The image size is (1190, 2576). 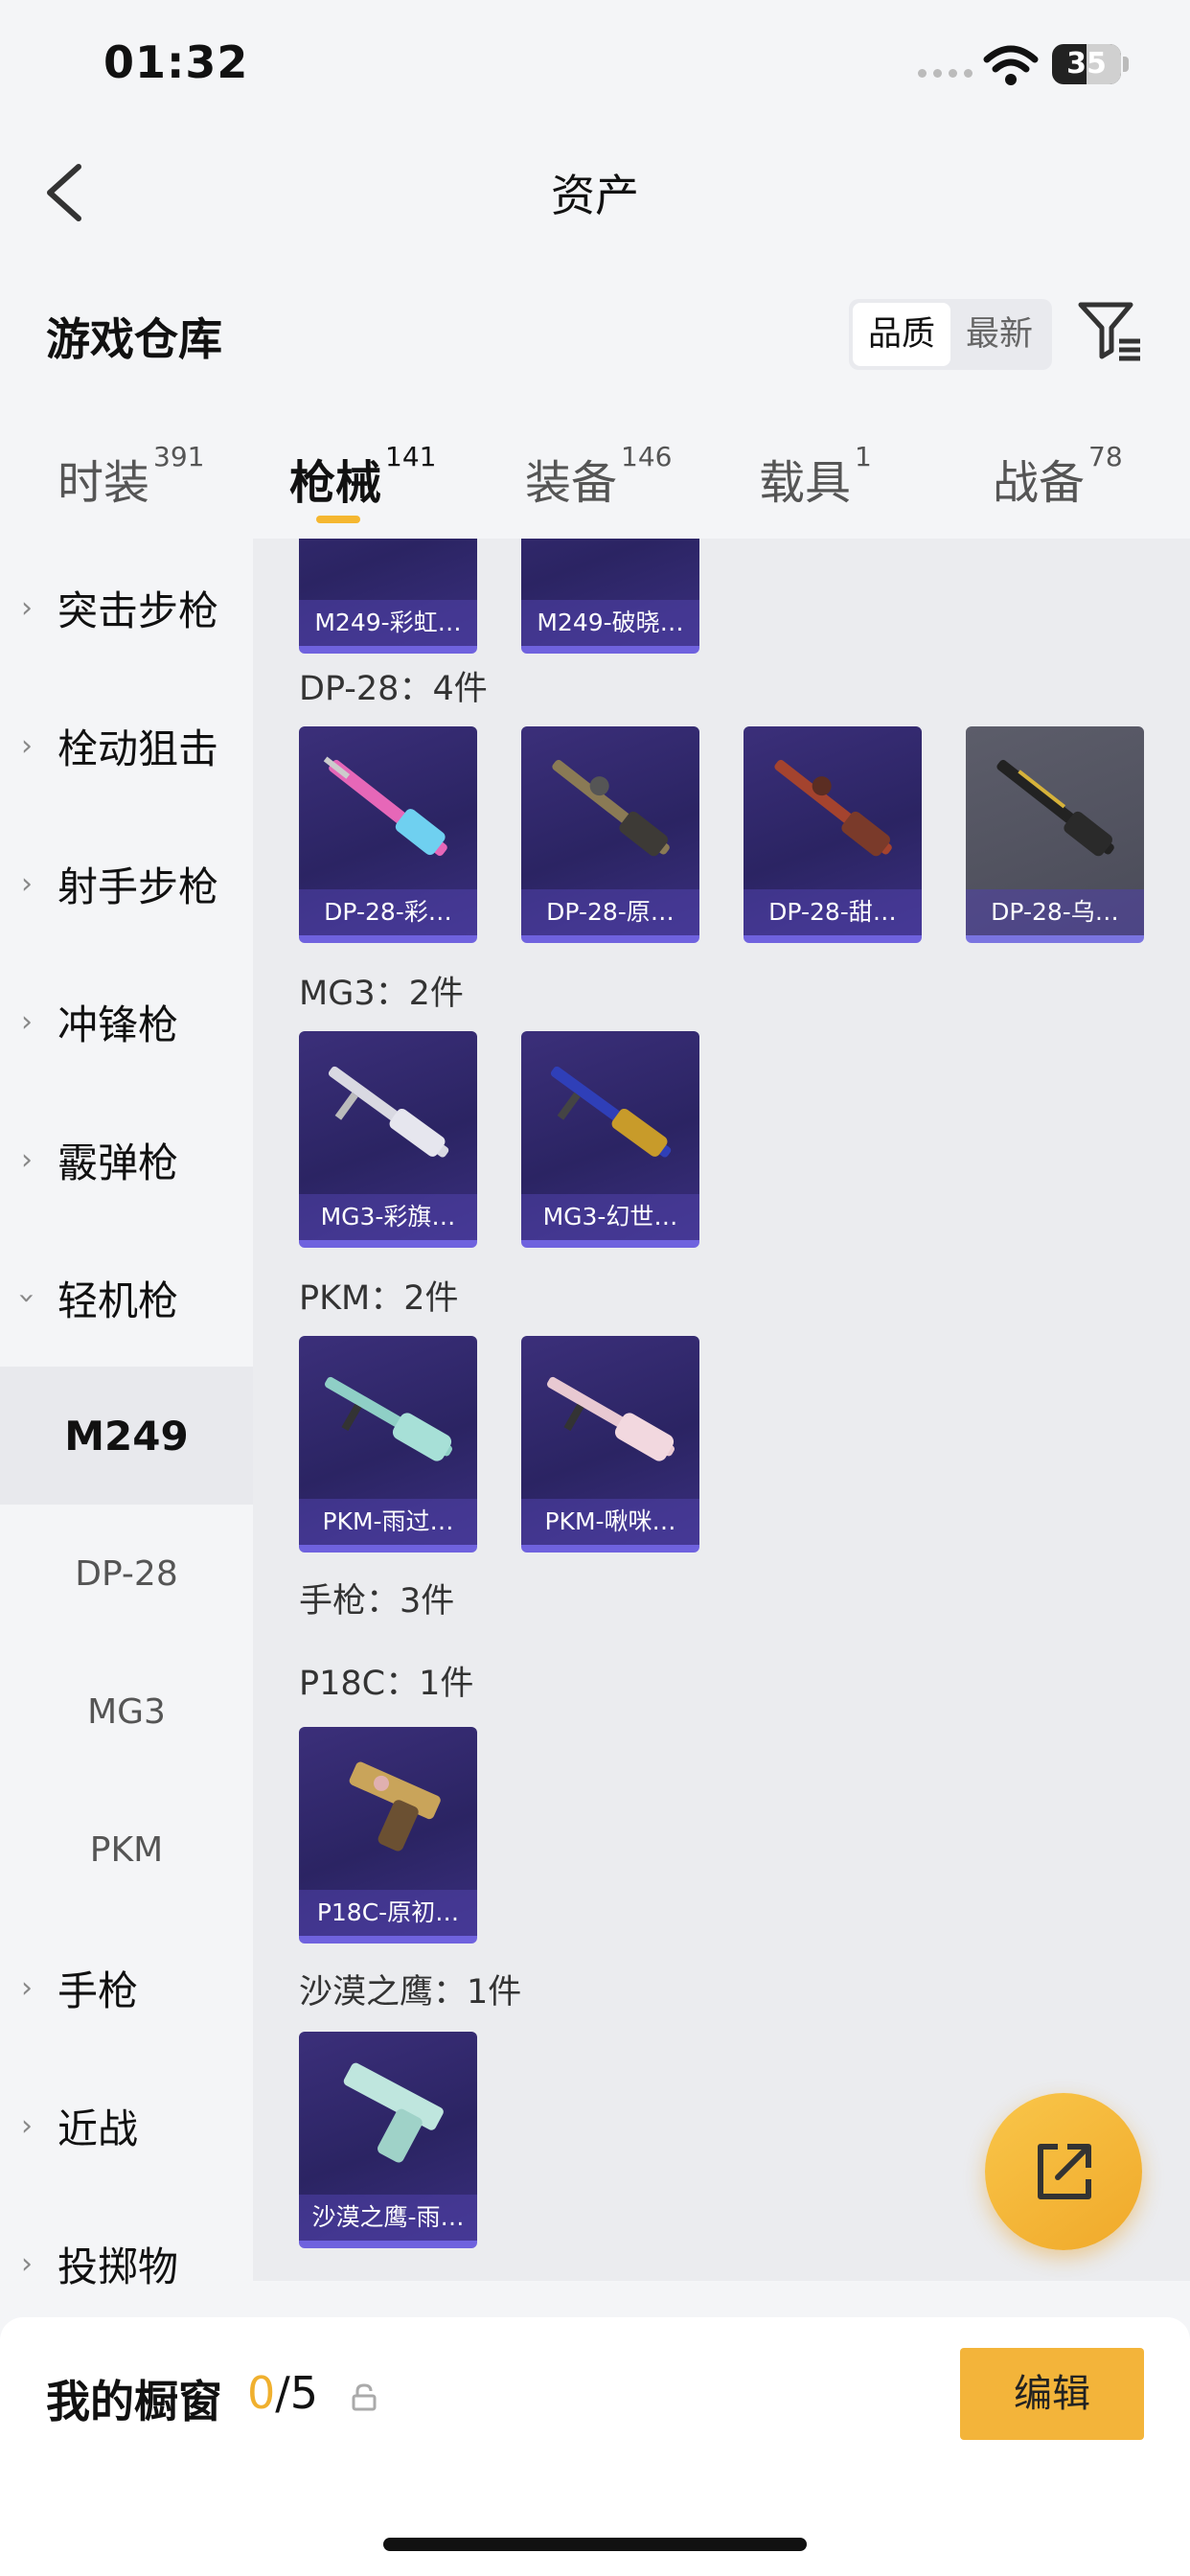 What do you see at coordinates (411, 456) in the screenshot?
I see `tab-count: 141` at bounding box center [411, 456].